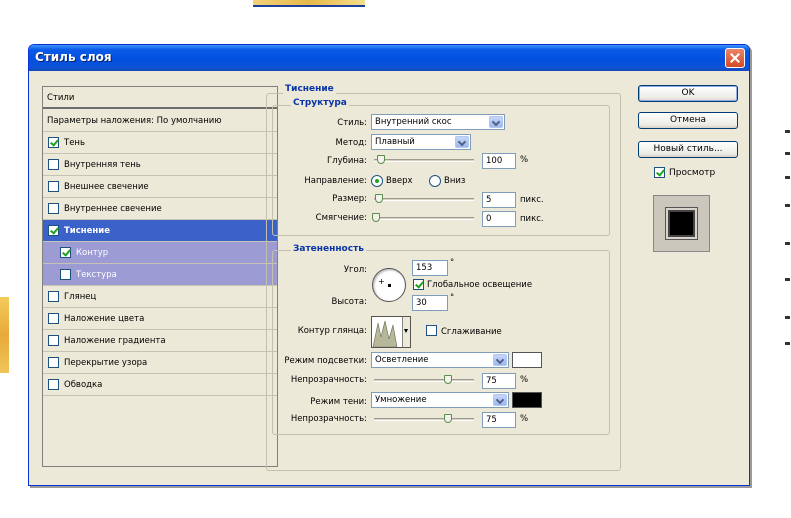  Describe the element at coordinates (65, 274) in the screenshot. I see `texture-checkbox` at that location.